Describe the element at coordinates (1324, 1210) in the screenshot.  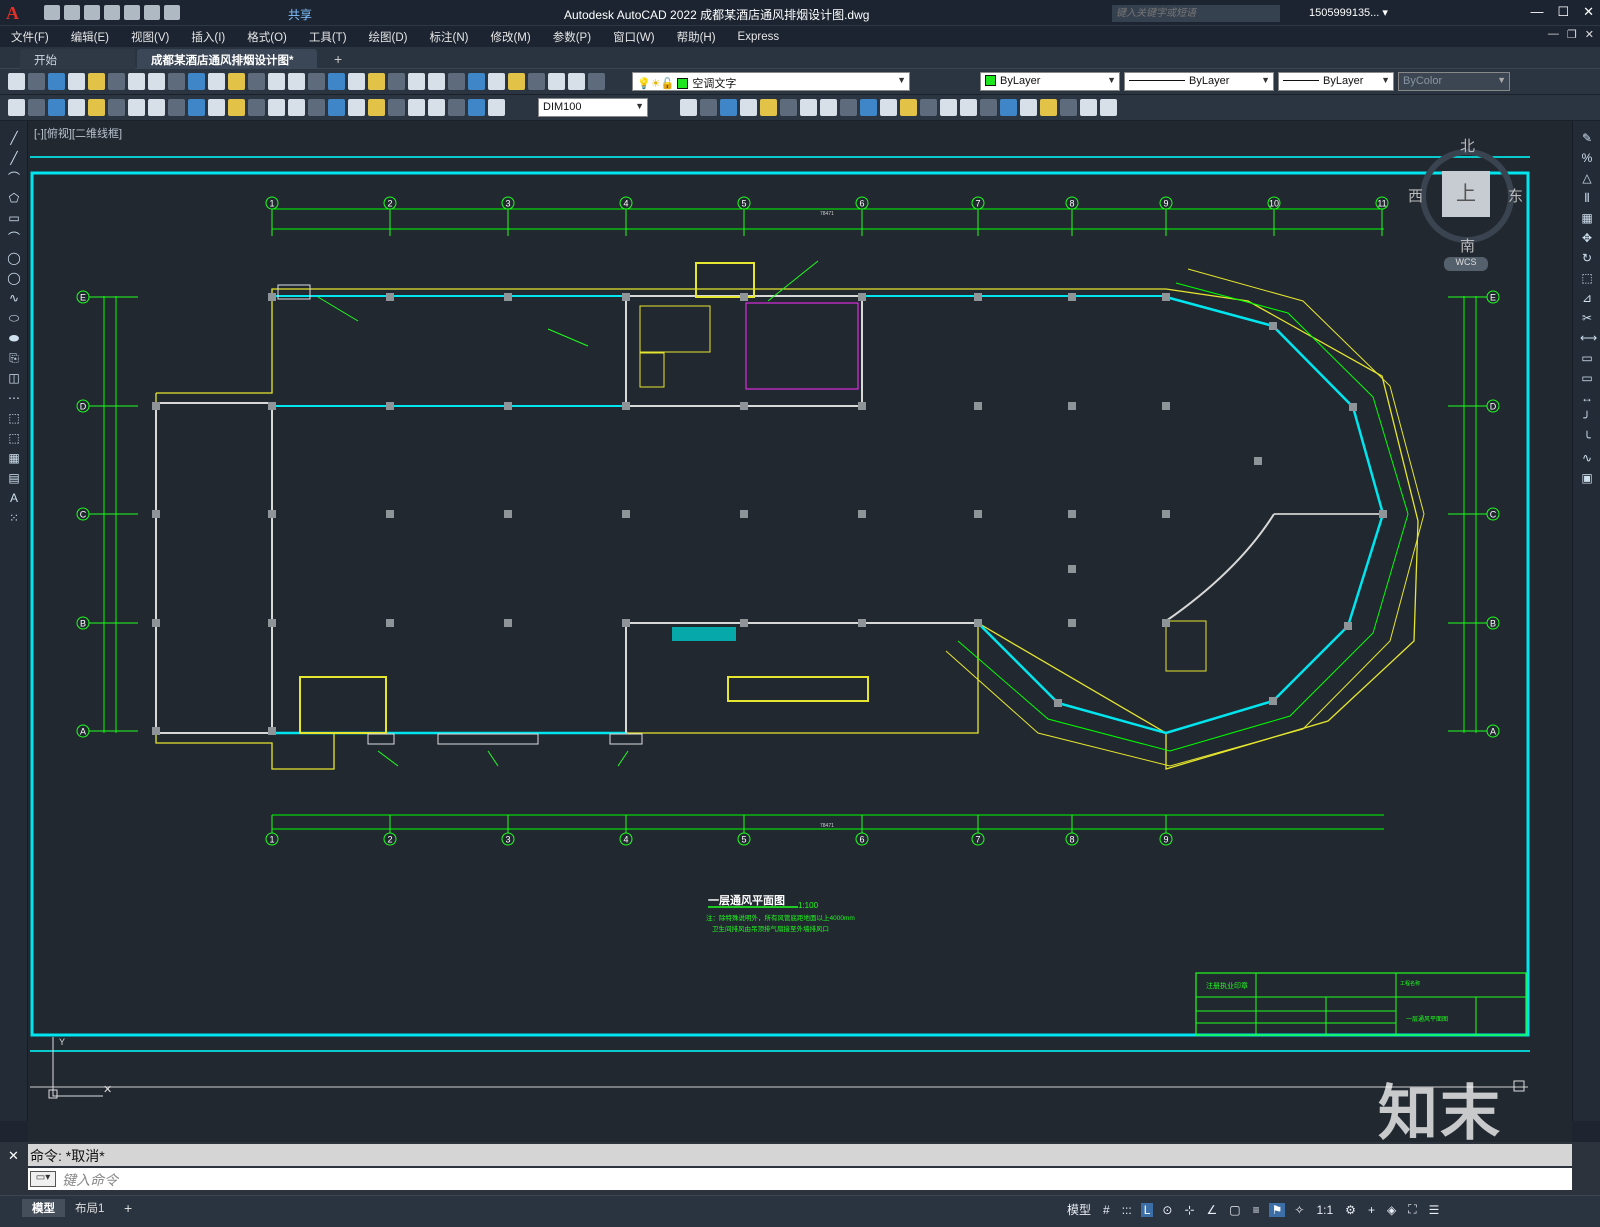
I see `annotation-scale: 1:1` at that location.